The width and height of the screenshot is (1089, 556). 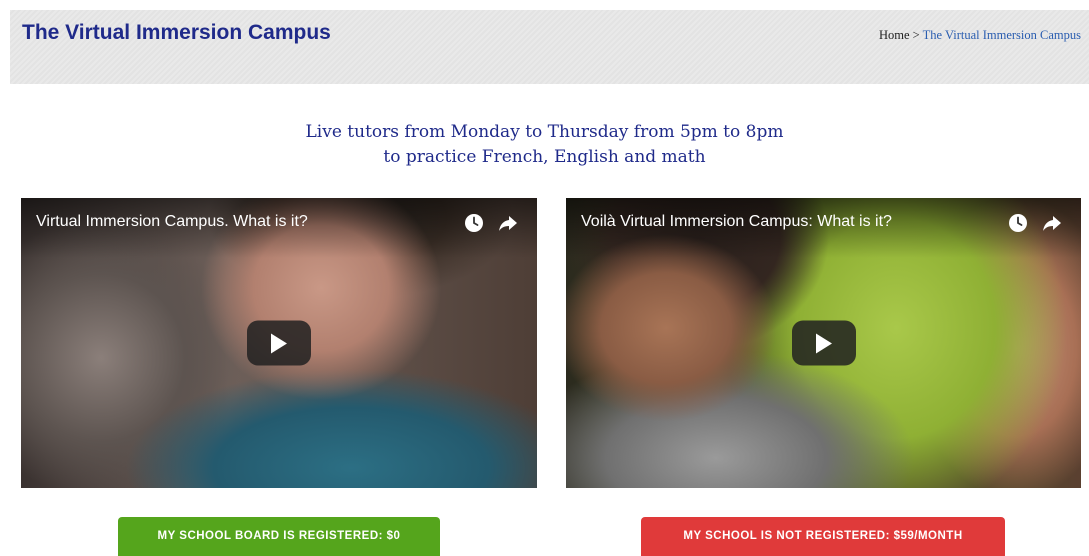 I want to click on tagline-line-2: to practice French, English and math, so click(x=544, y=157).